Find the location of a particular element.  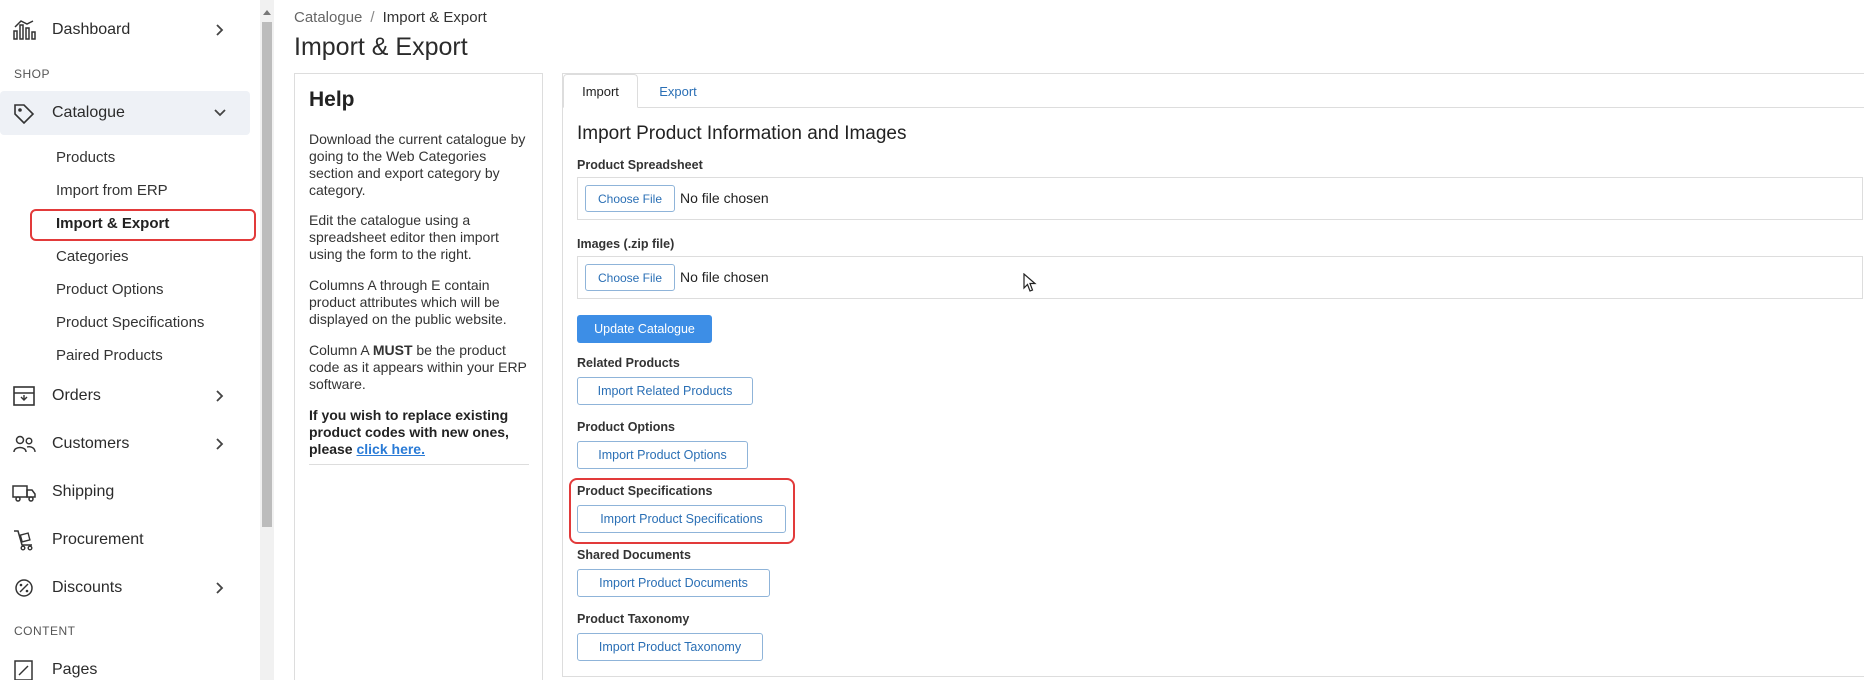

choose-file-images-button: Choose File is located at coordinates (630, 277).